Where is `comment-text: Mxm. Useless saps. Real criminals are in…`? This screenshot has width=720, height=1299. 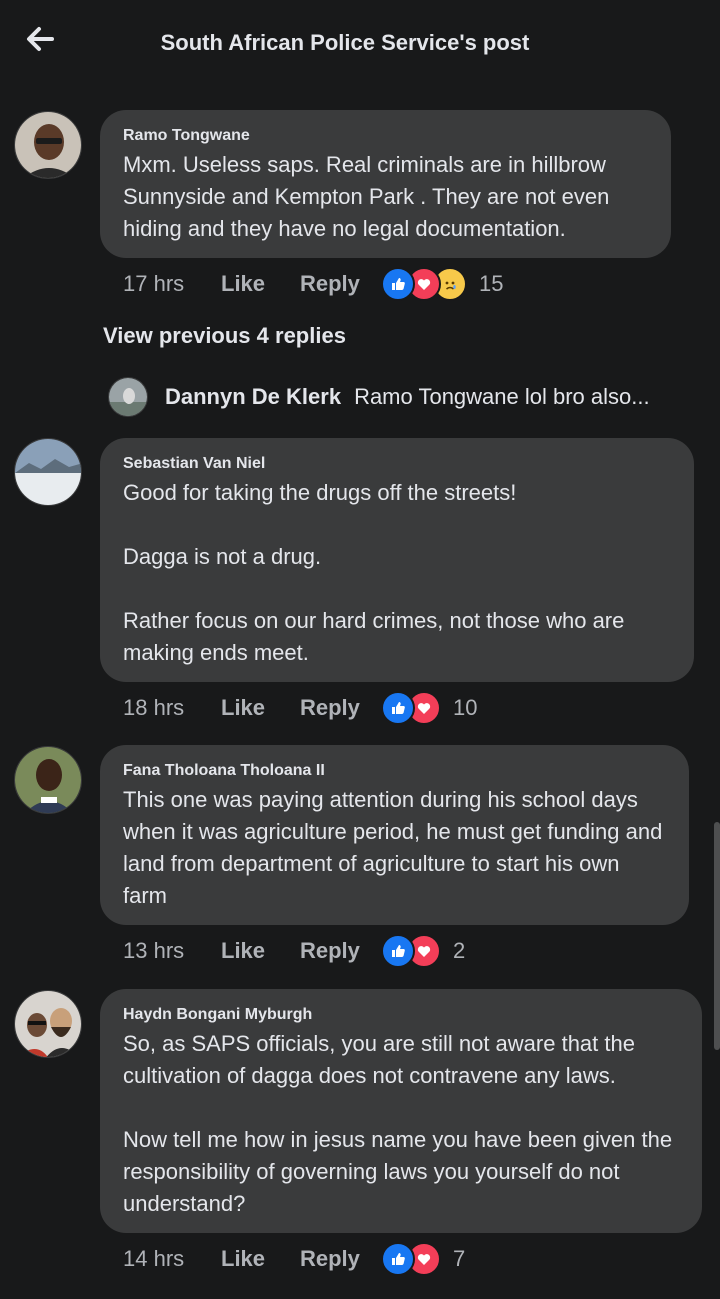 comment-text: Mxm. Useless saps. Real criminals are in… is located at coordinates (366, 196).